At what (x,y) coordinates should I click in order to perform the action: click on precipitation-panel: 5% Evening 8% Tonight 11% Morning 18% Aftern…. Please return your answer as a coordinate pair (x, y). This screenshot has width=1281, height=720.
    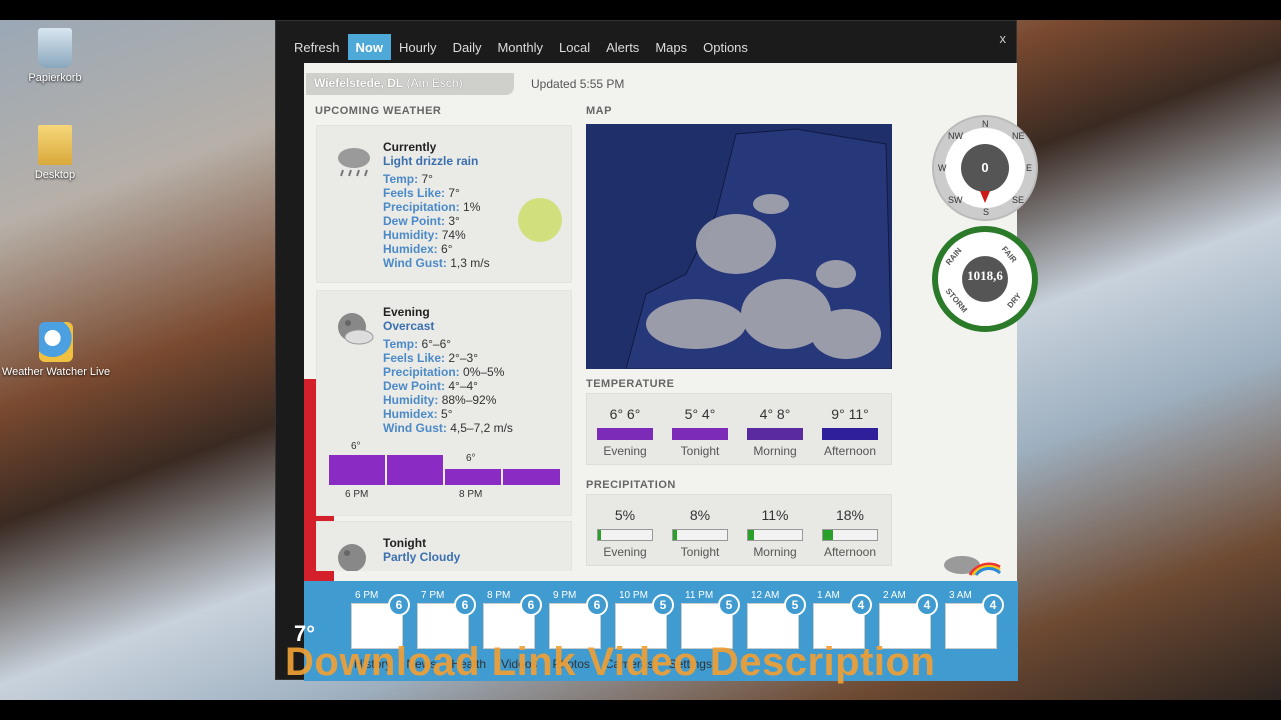
    Looking at the image, I should click on (739, 530).